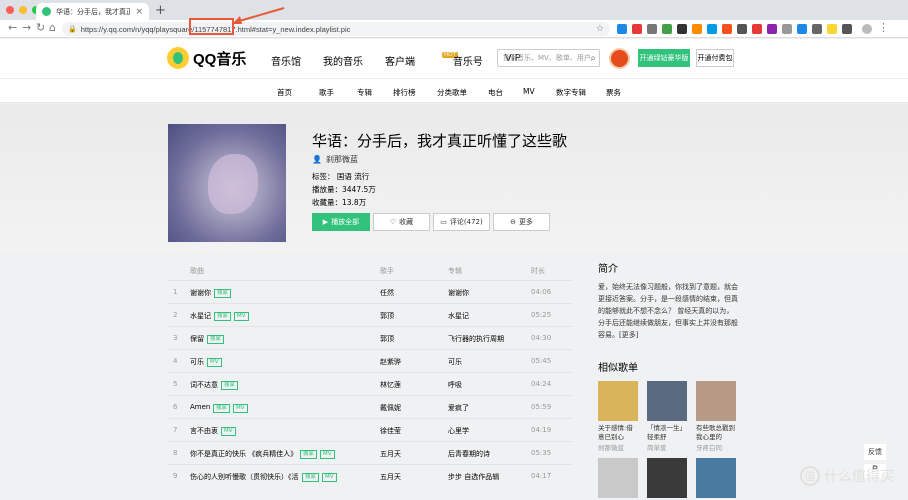 The width and height of the screenshot is (908, 500). Describe the element at coordinates (227, 183) in the screenshot. I see `playlist-cover` at that location.